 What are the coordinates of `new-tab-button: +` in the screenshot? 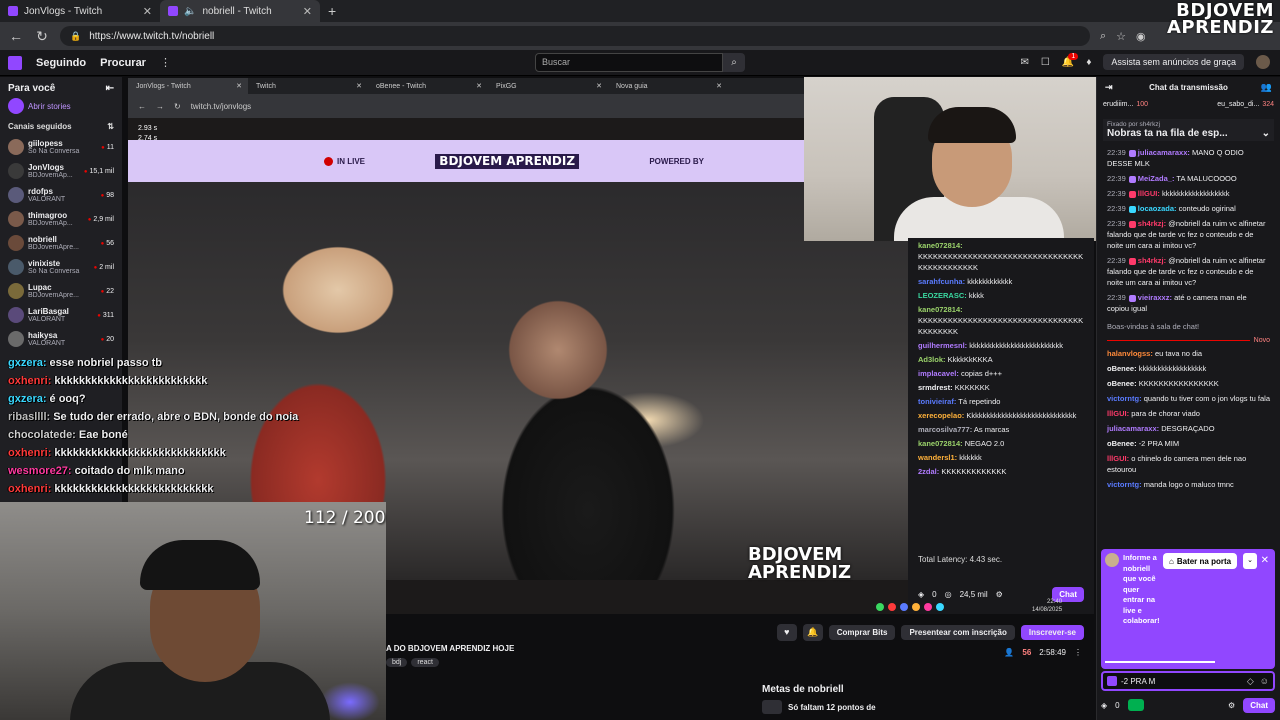 It's located at (332, 11).